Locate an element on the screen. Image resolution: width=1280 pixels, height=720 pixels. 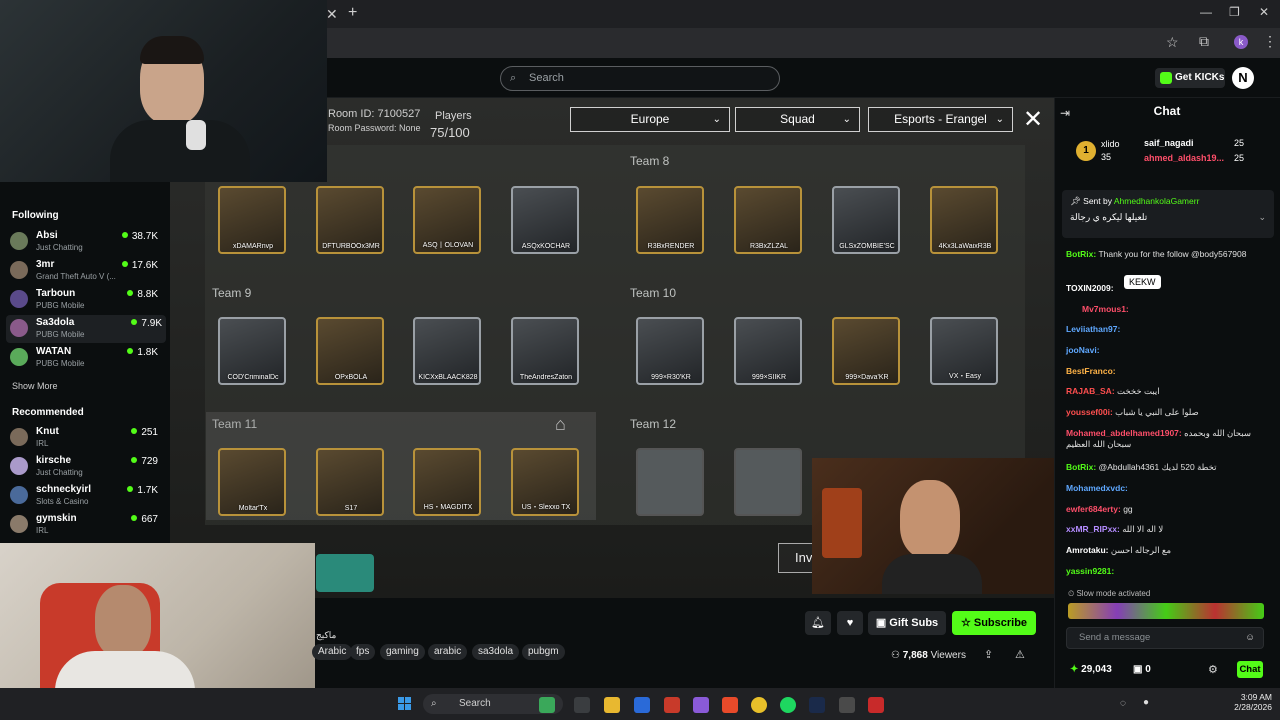
channel-name: Absi is located at coordinates (47, 235).